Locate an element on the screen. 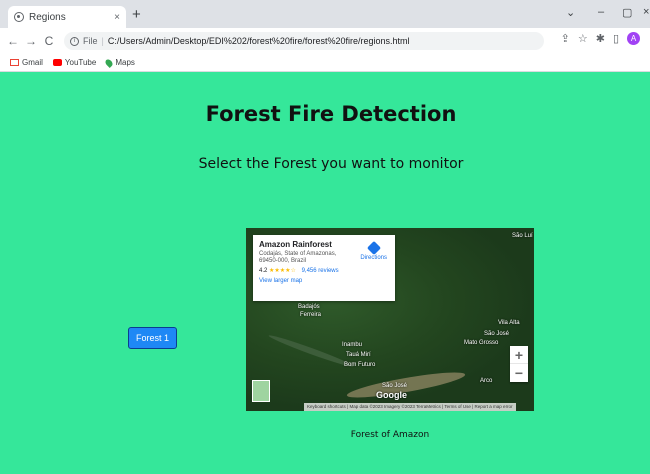  map-place-label: Ferreira is located at coordinates (311, 315).